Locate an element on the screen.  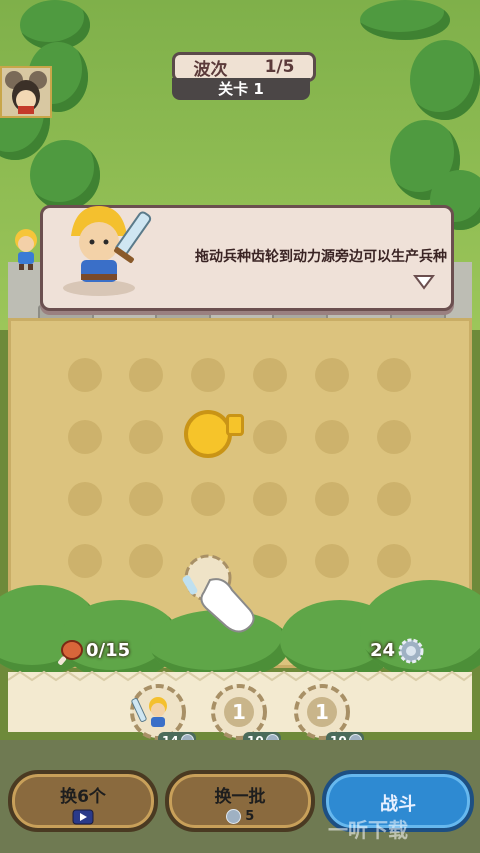
swap-six-button: 换6个 is located at coordinates (83, 801).